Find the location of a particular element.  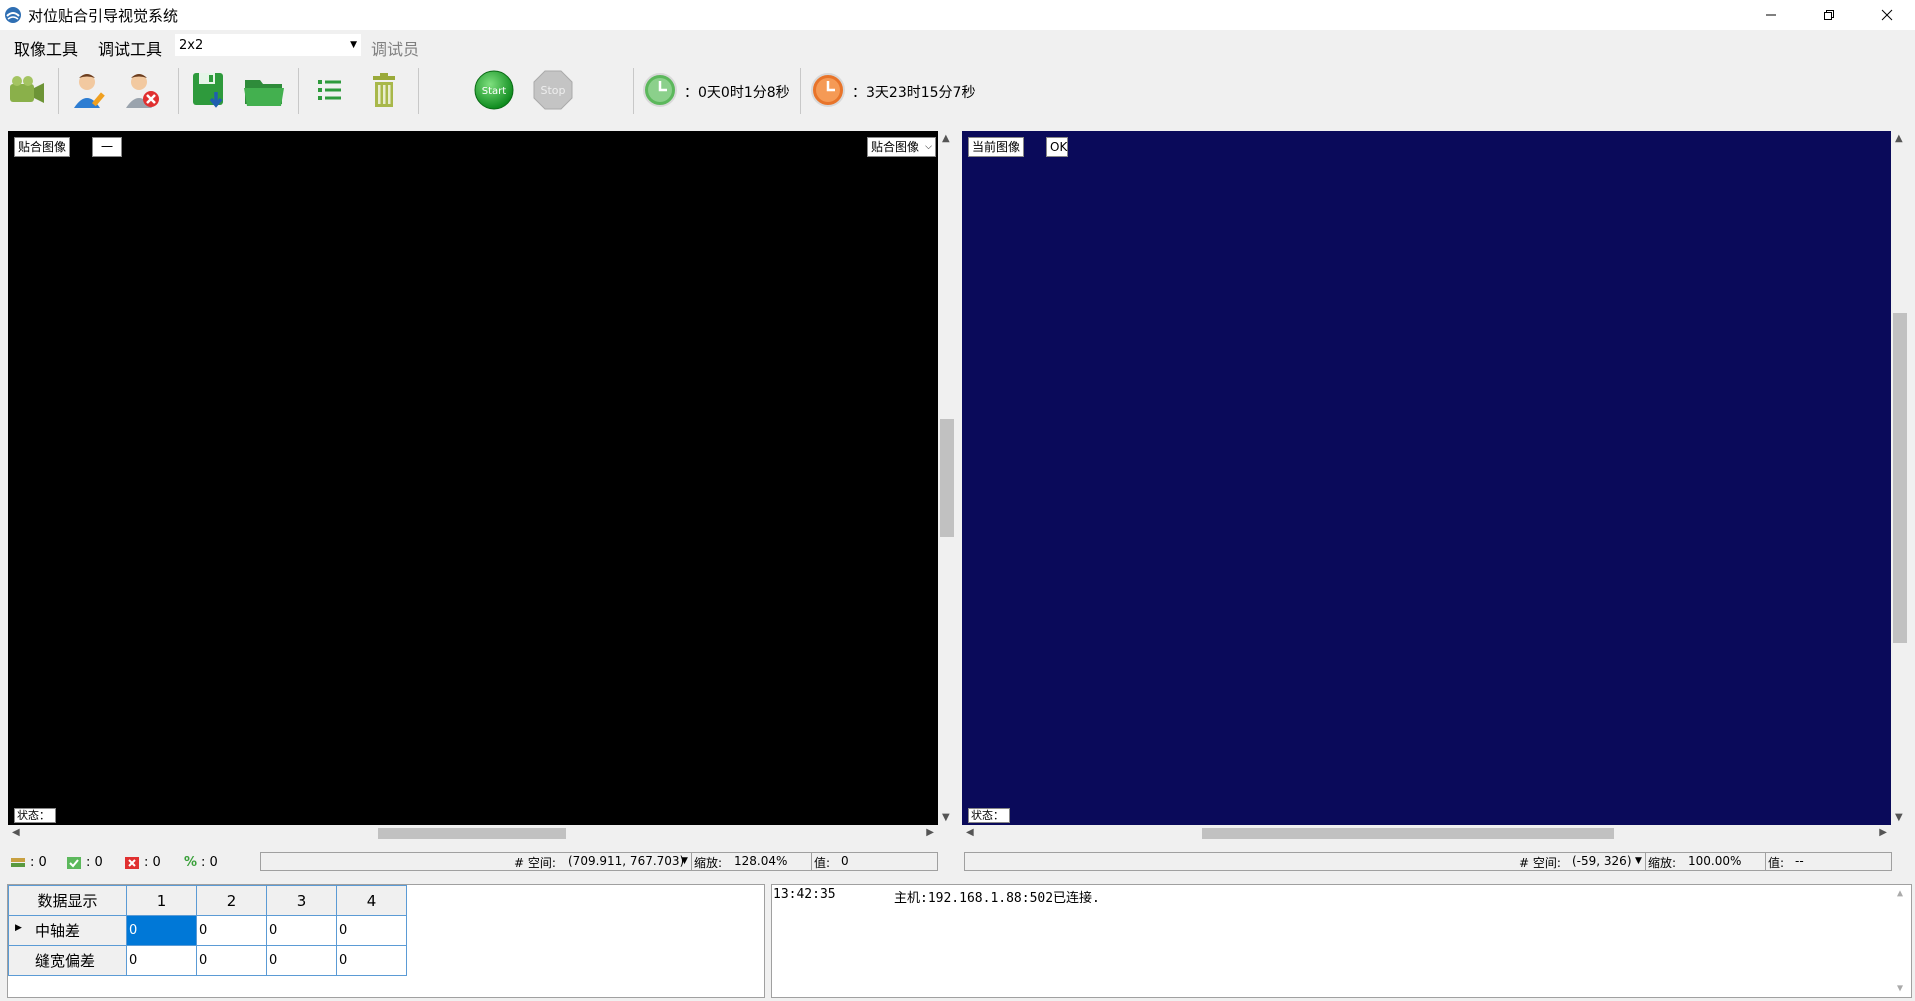

coords-value: (-59, 326) is located at coordinates (1602, 861).